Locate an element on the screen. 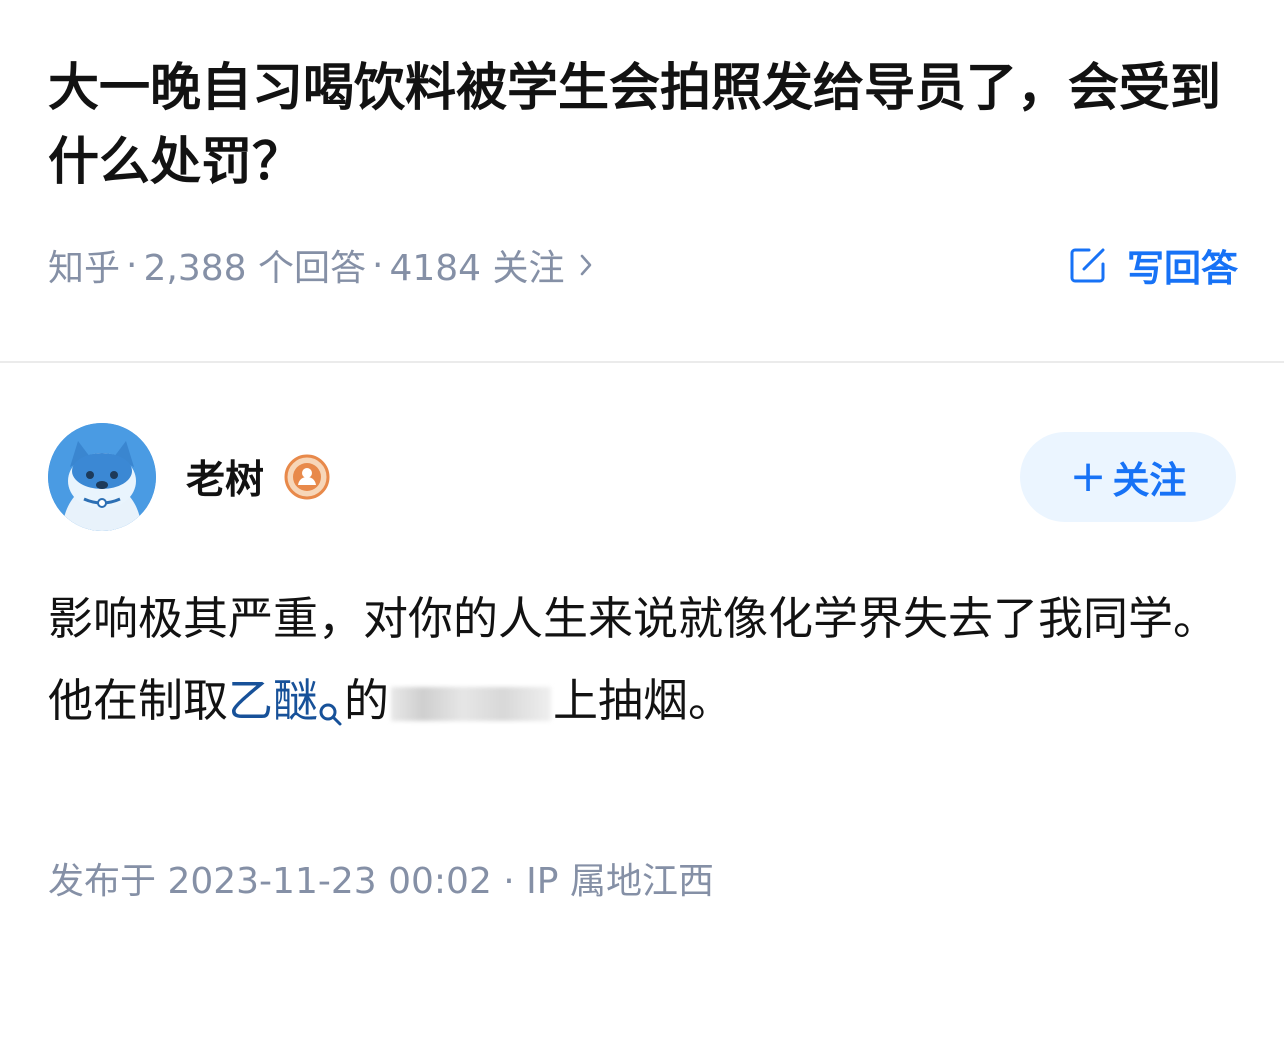 The image size is (1284, 1063). search-icon is located at coordinates (331, 713).